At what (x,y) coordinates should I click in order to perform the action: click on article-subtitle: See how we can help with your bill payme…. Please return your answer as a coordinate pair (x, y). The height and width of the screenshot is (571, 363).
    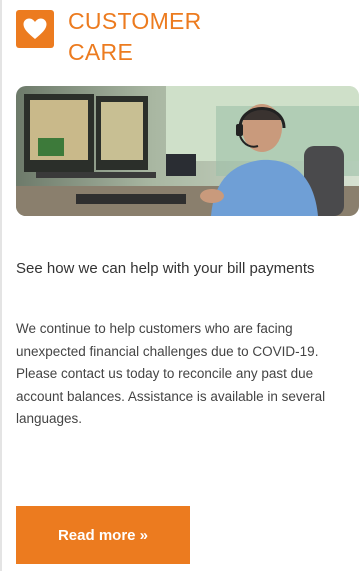
    Looking at the image, I should click on (165, 268).